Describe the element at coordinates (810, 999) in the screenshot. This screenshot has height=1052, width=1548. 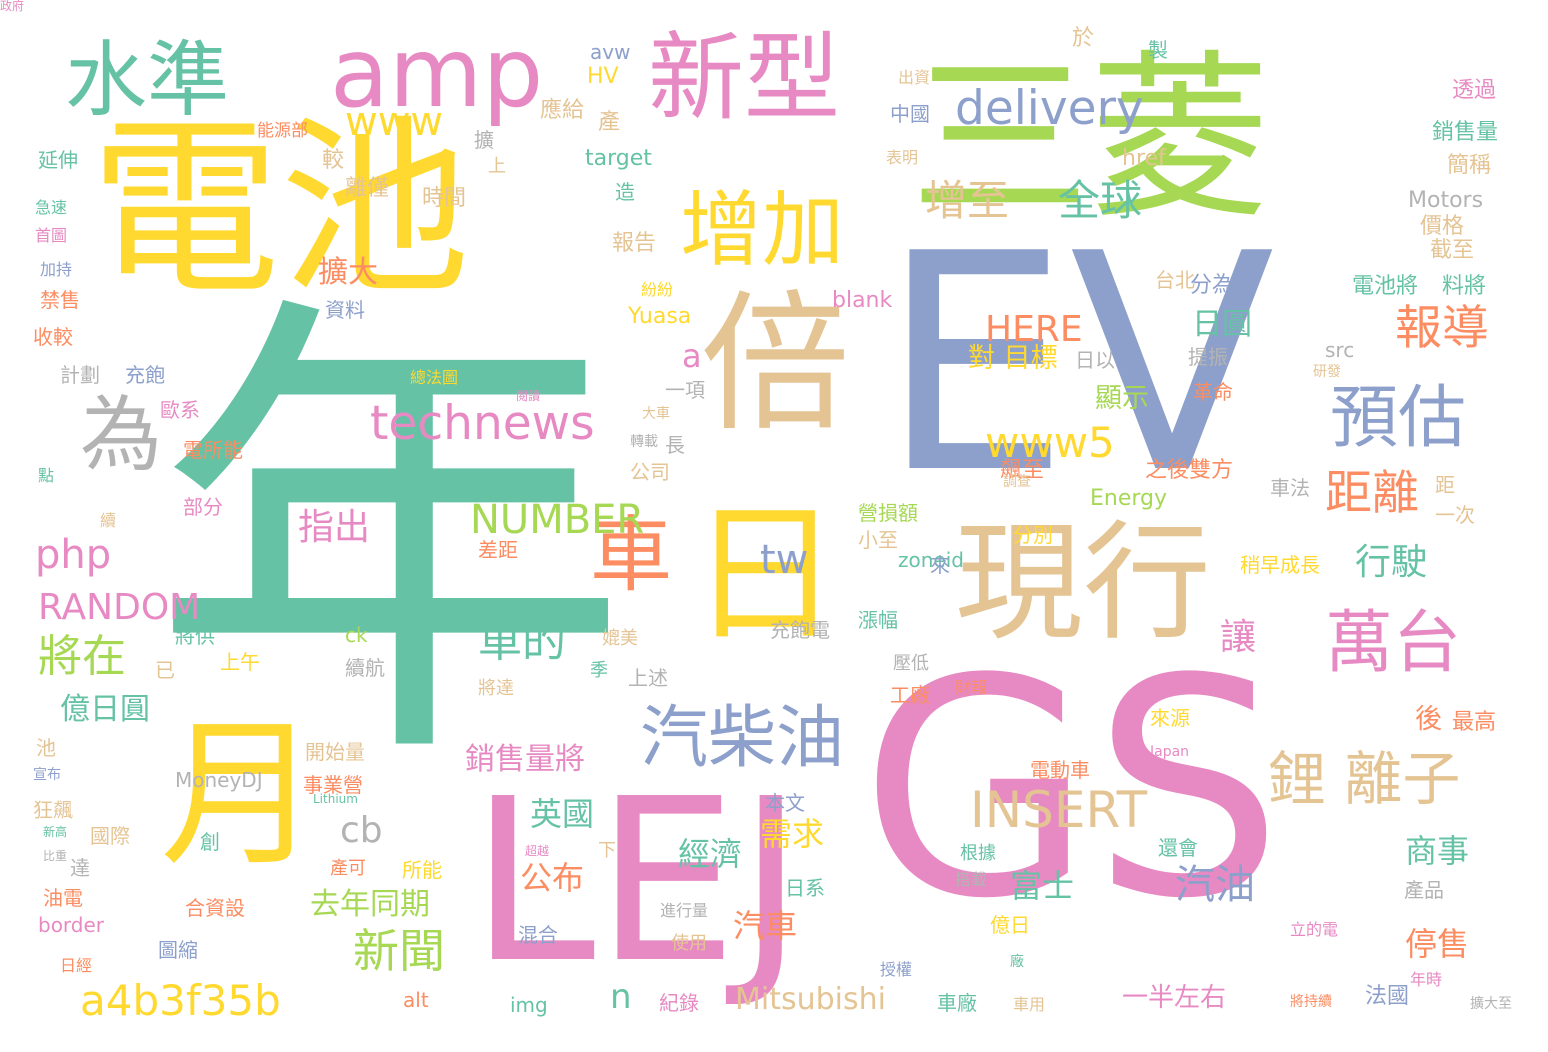
I see `word-cloud-word-mitsubishi-43: Mitsubishi` at that location.